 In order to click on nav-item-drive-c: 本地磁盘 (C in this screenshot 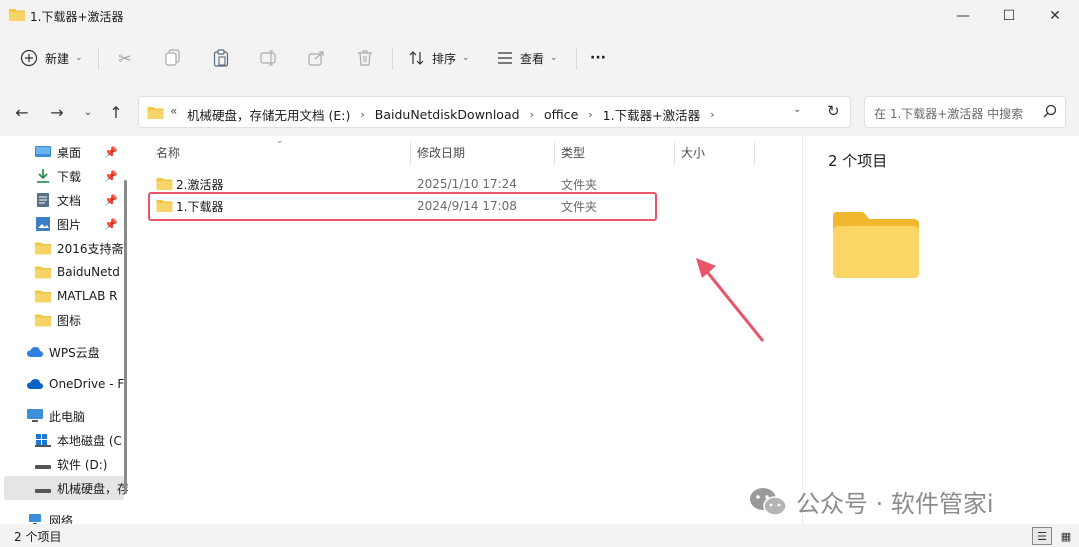, I will do `click(78, 440)`.